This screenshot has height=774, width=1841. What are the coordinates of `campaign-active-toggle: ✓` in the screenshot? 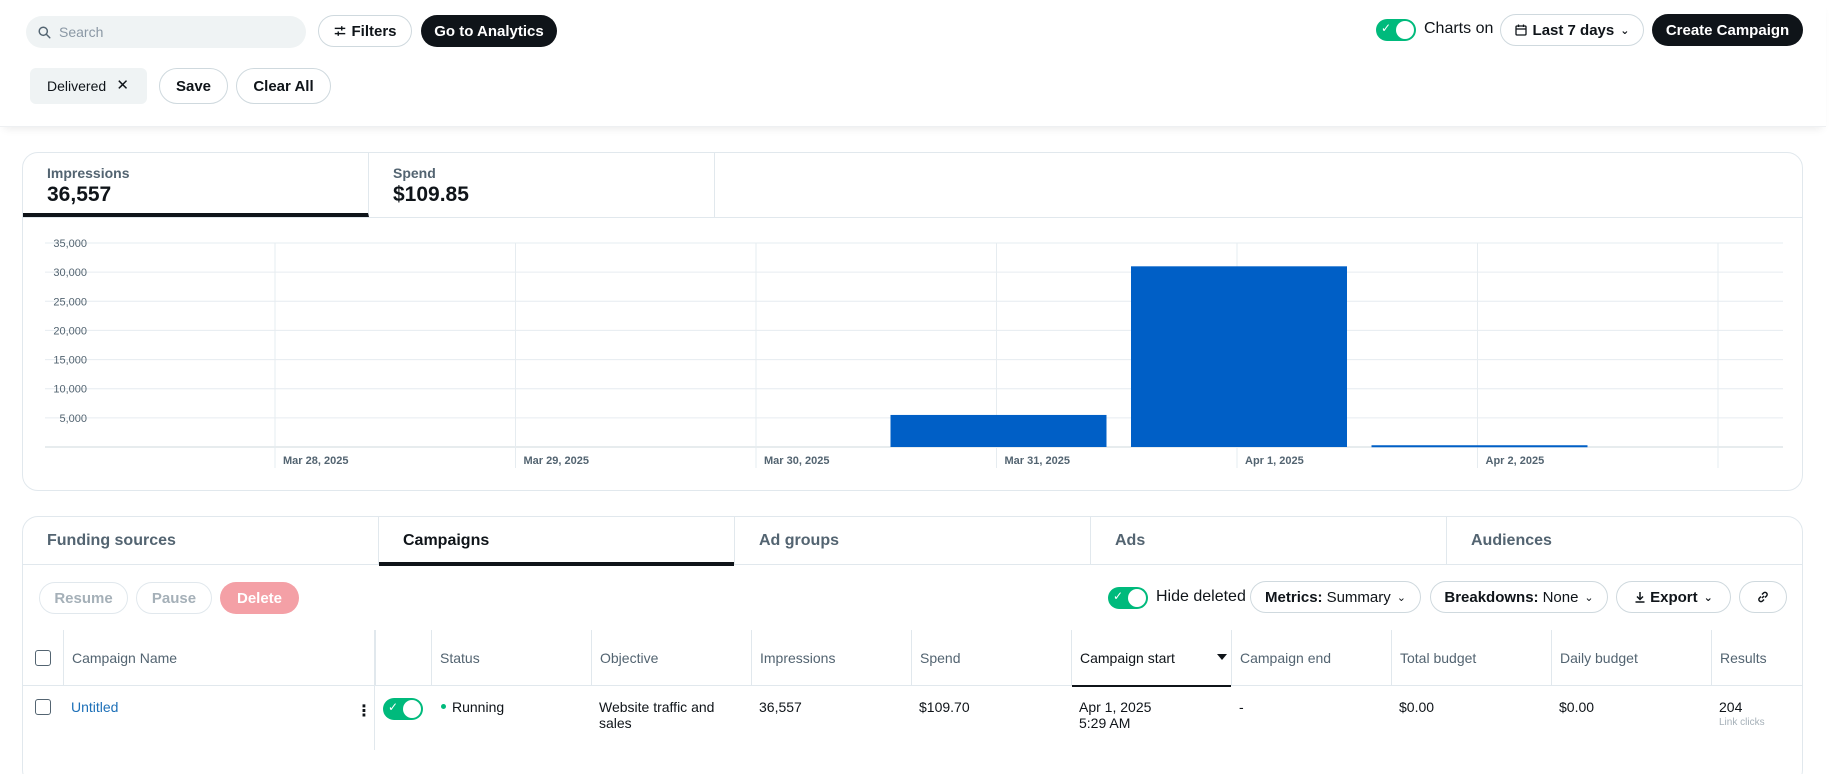 It's located at (403, 709).